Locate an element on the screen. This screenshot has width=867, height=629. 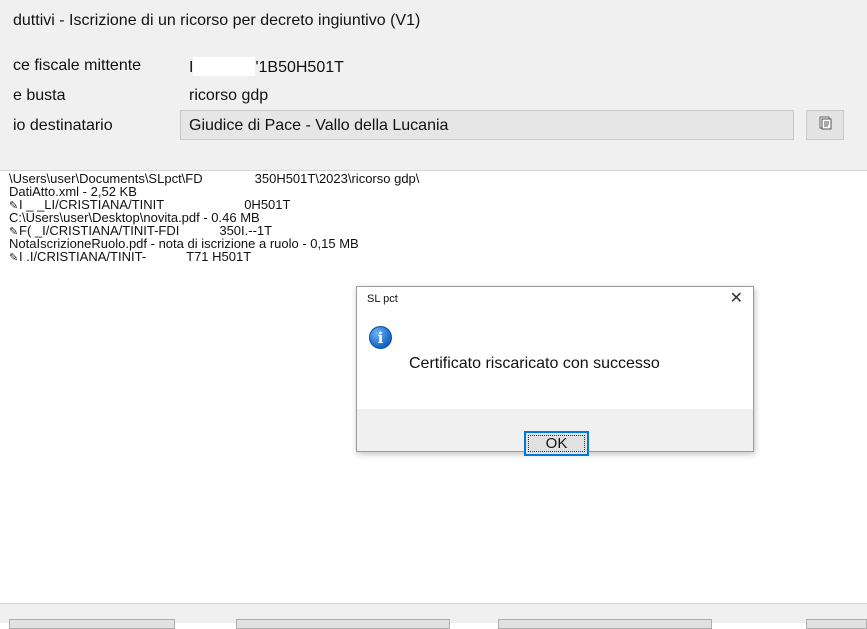
pencil-icon: ✎ is located at coordinates (14, 258).